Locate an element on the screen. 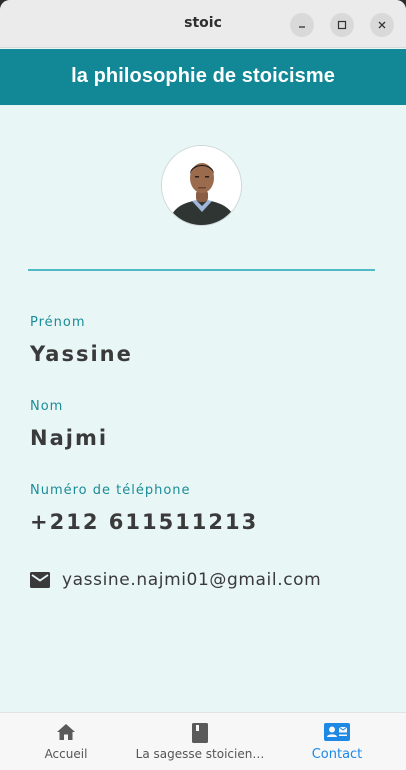 The width and height of the screenshot is (406, 770). avatar is located at coordinates (201, 185).